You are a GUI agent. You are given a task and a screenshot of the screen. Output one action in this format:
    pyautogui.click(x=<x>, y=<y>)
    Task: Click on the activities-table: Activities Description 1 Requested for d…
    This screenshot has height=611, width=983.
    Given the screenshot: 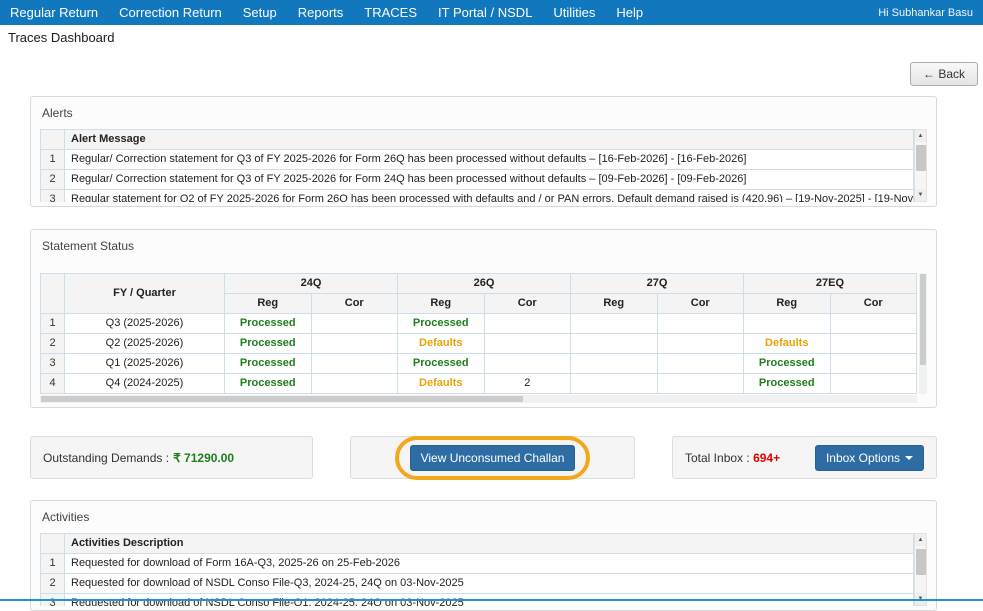 What is the action you would take?
    pyautogui.click(x=477, y=569)
    